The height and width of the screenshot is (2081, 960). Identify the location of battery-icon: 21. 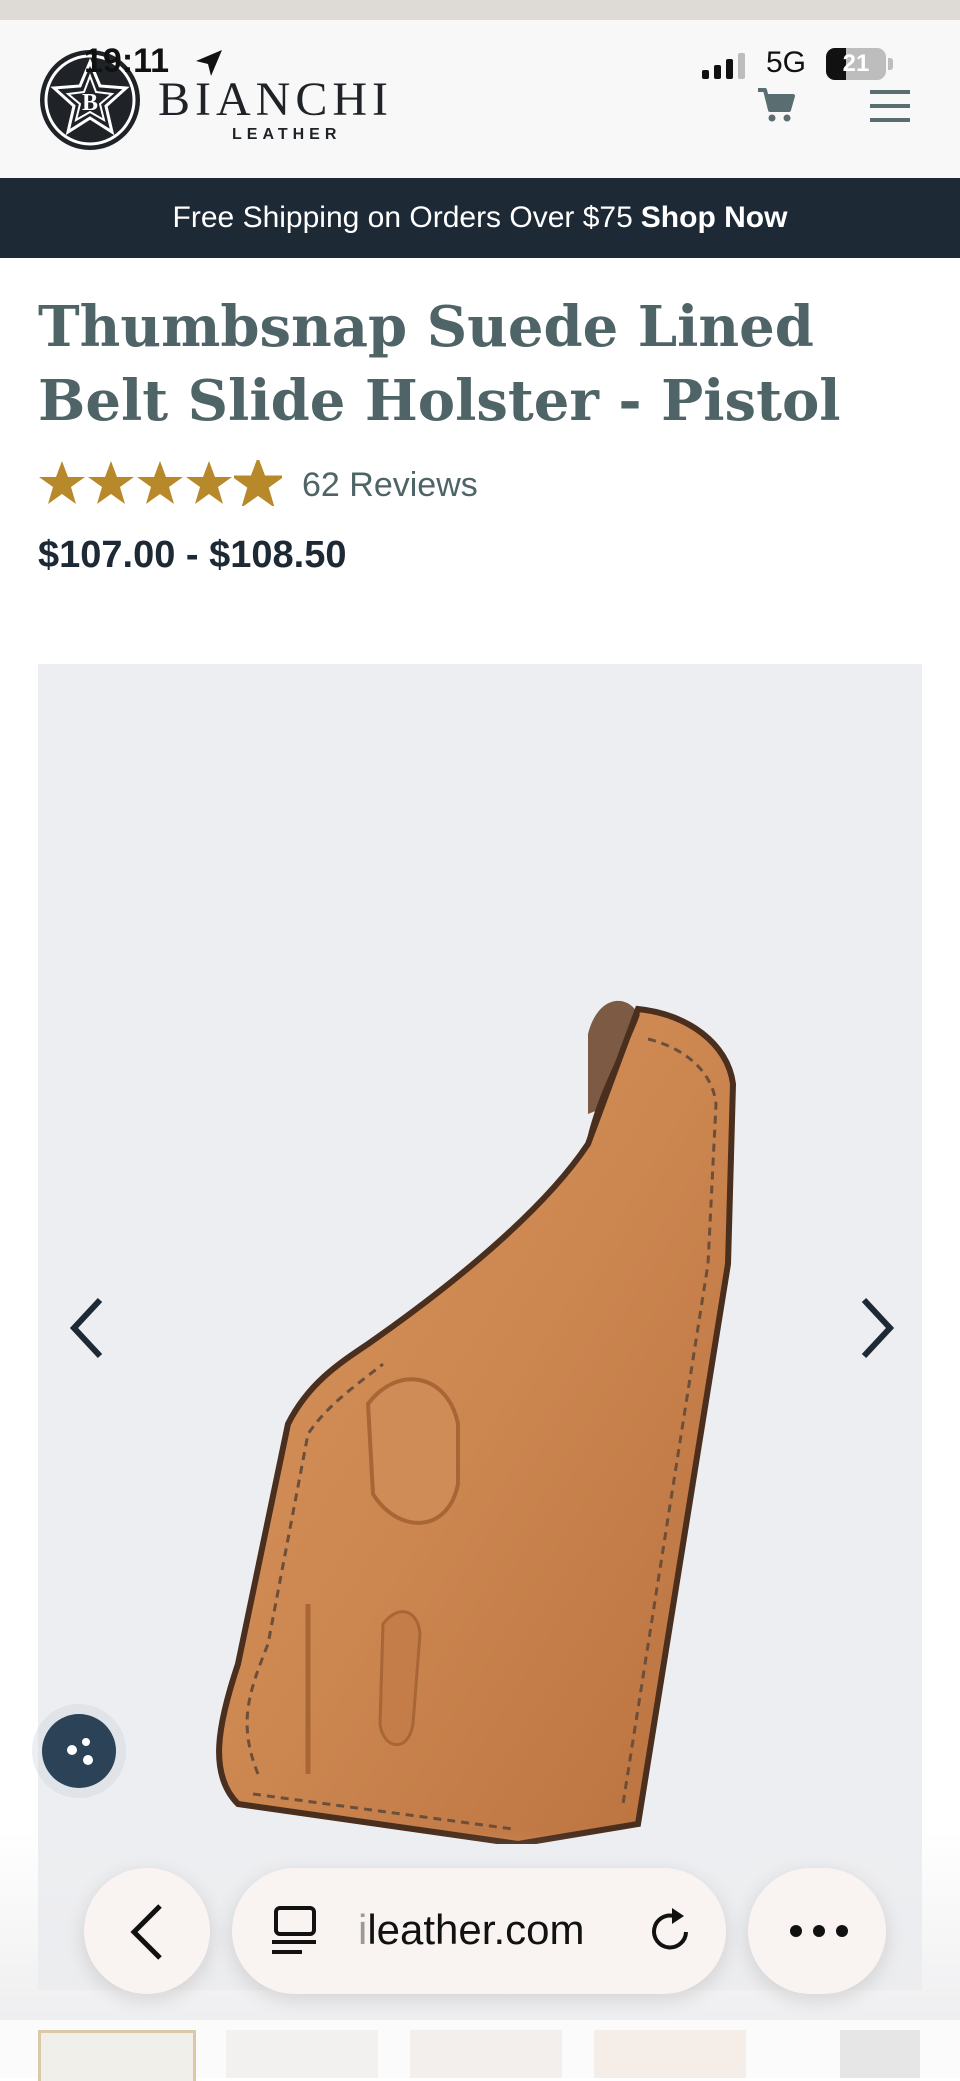
(861, 64).